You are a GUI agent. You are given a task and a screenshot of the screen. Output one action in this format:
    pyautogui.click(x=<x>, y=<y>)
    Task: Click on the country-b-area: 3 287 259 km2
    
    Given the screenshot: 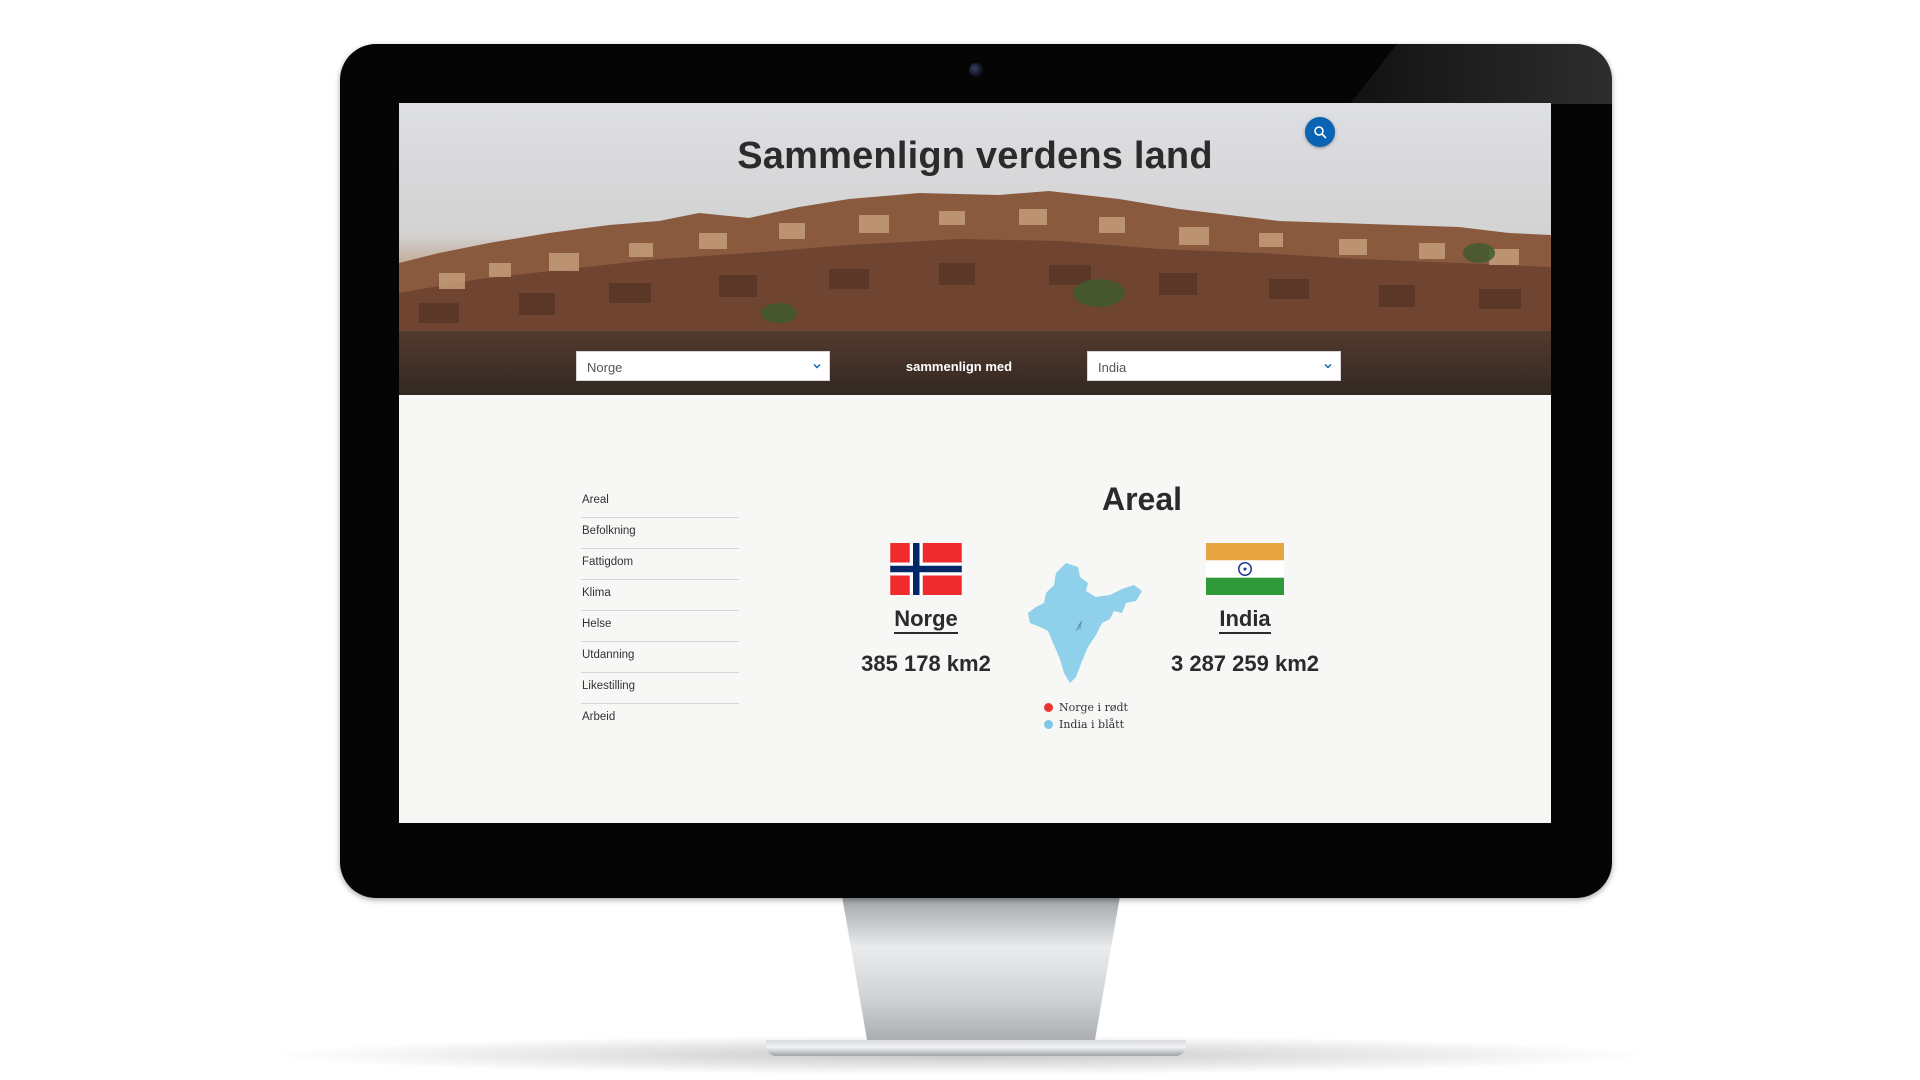 What is the action you would take?
    pyautogui.click(x=1245, y=663)
    